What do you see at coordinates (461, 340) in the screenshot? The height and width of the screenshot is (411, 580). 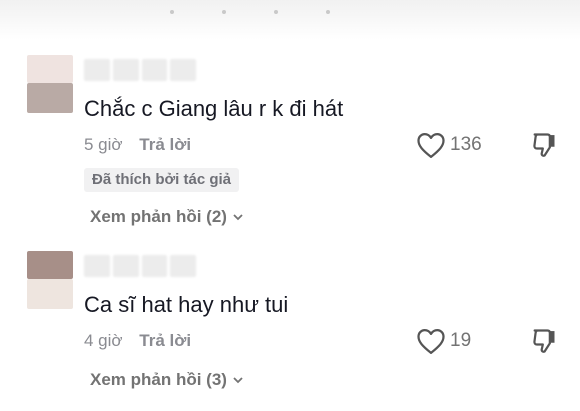 I see `like-count: 19` at bounding box center [461, 340].